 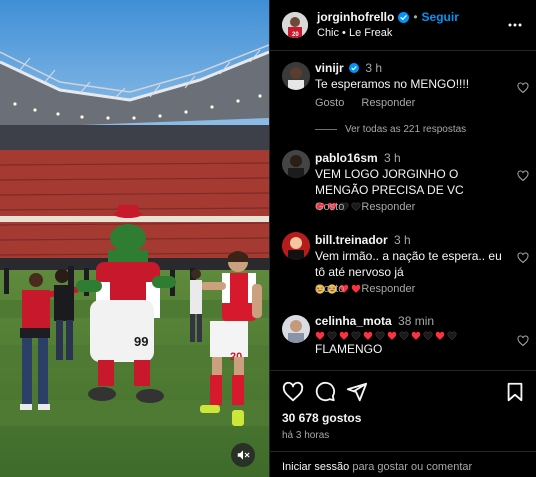 What do you see at coordinates (406, 129) in the screenshot?
I see `view-replies-label: Ver todas as 221 respostas` at bounding box center [406, 129].